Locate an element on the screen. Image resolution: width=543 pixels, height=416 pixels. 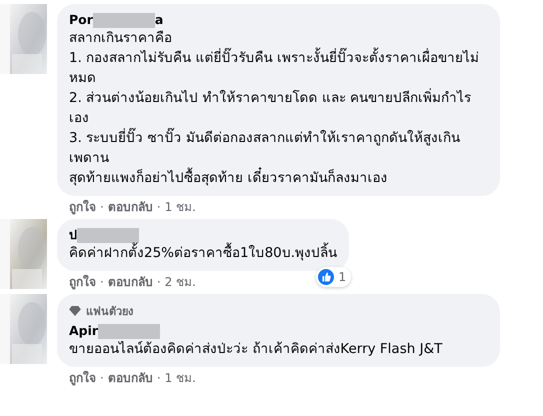
comment-text: ขายออนไลน์ต้องคิดค่าส่งป่ะว่ะ ถ้าเค้าคิดค่าส่งKerry Flash J&T is located at coordinates (256, 349).